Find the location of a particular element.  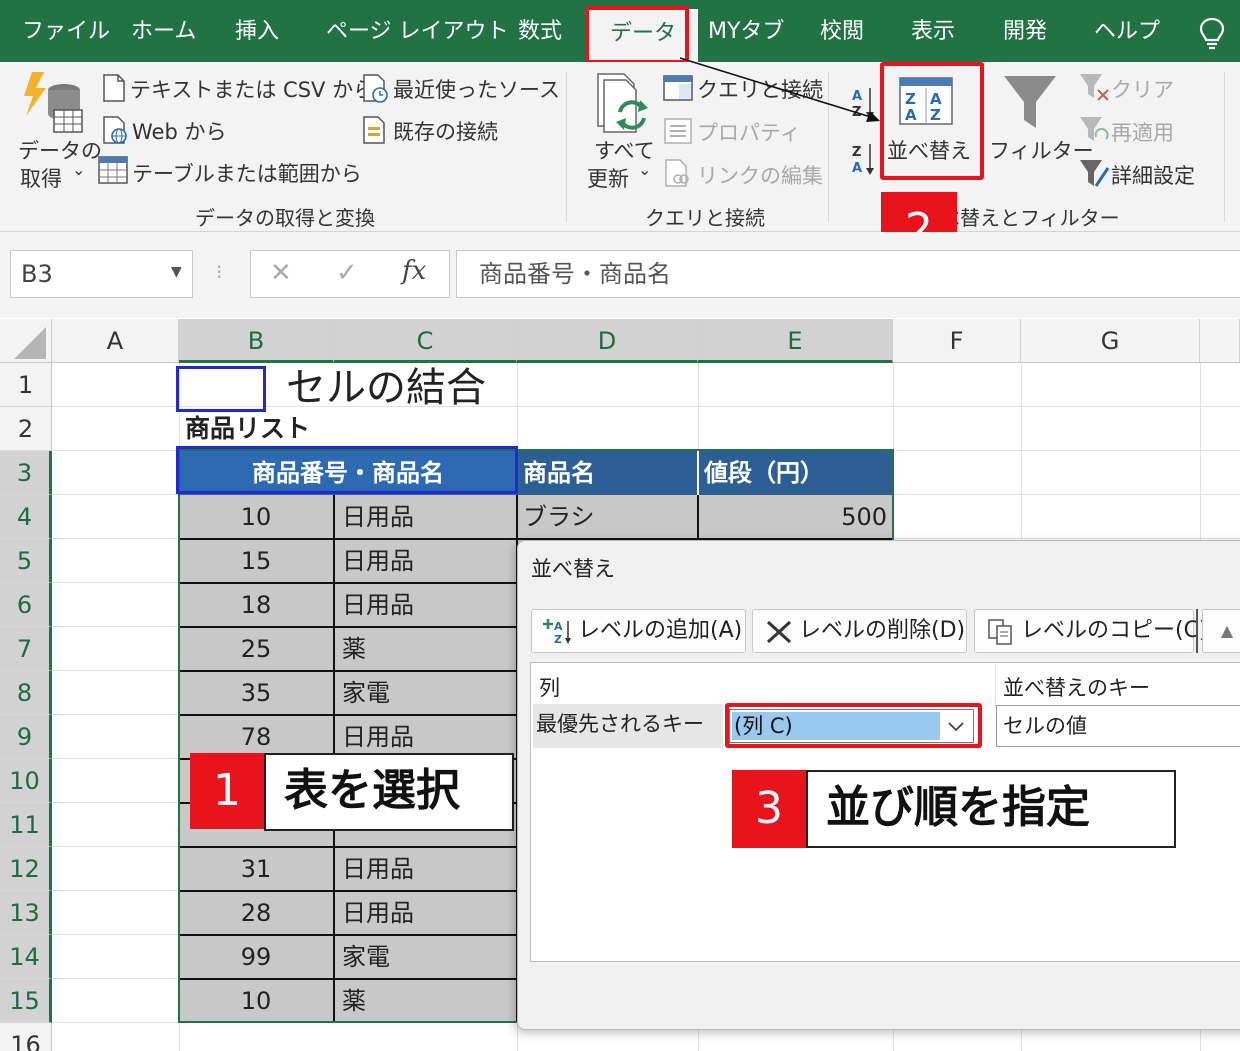

row-header-9: 9 is located at coordinates (26, 737).